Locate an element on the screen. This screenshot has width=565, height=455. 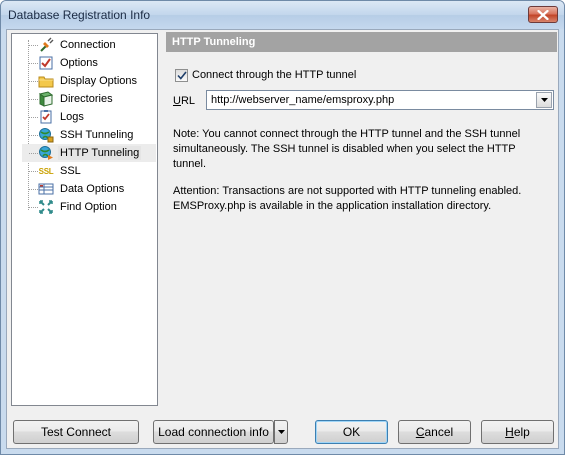
tree-item-label: Find Option is located at coordinates (88, 207).